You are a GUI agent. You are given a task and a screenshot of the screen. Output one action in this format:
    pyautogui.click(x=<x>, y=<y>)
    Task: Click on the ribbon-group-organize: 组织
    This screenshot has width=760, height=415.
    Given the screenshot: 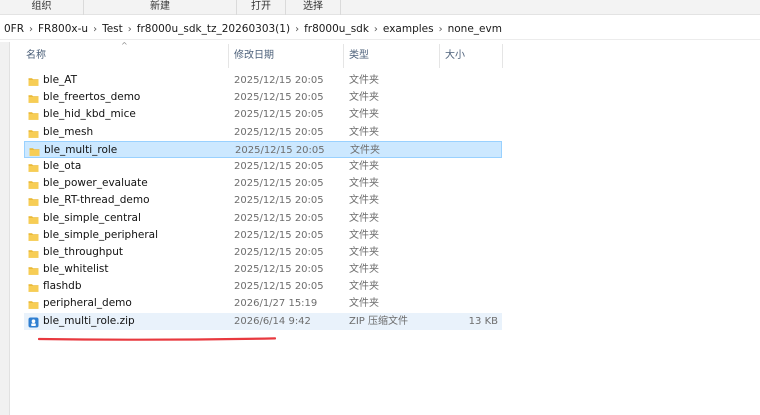 What is the action you would take?
    pyautogui.click(x=41, y=6)
    